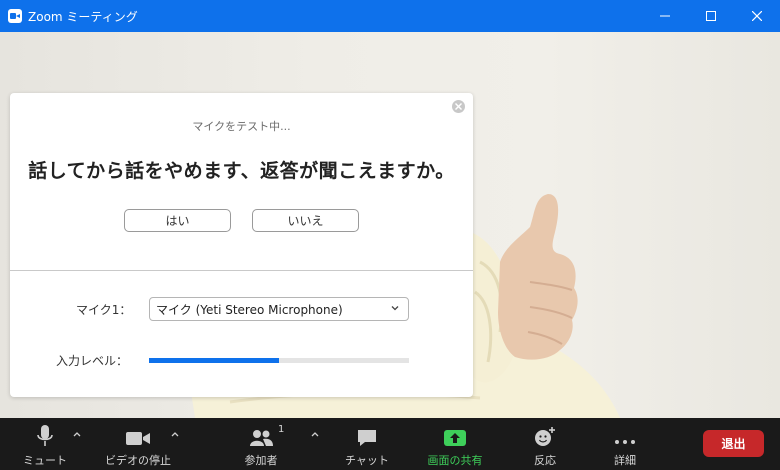 The width and height of the screenshot is (780, 470). I want to click on mic-select: マイク (Yeti Stereo Microphone), so click(279, 309).